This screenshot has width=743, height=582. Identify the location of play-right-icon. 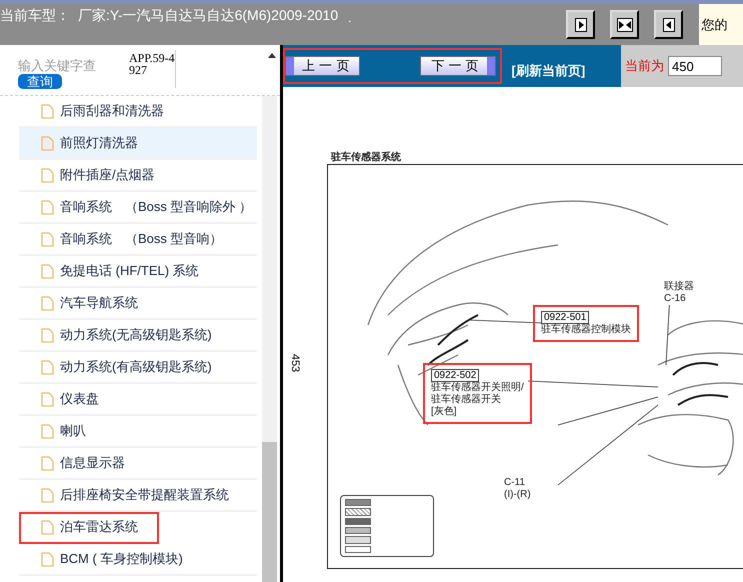
(580, 25).